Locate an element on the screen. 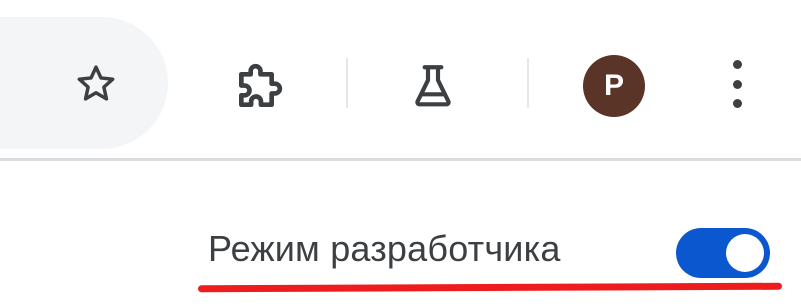  profile-button: P is located at coordinates (614, 86).